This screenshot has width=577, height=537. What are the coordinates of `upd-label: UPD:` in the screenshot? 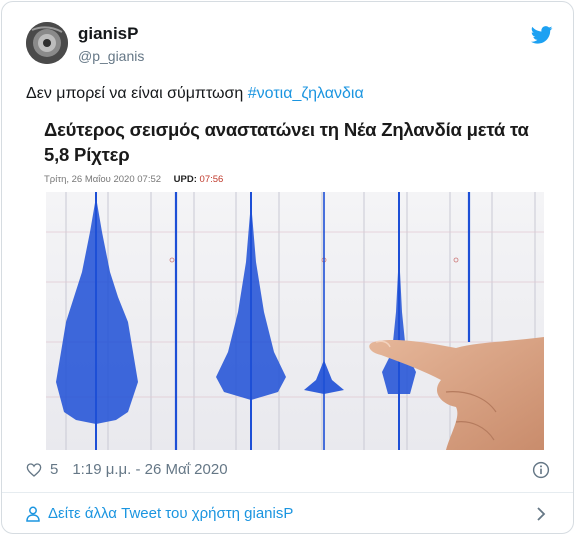 It's located at (185, 179).